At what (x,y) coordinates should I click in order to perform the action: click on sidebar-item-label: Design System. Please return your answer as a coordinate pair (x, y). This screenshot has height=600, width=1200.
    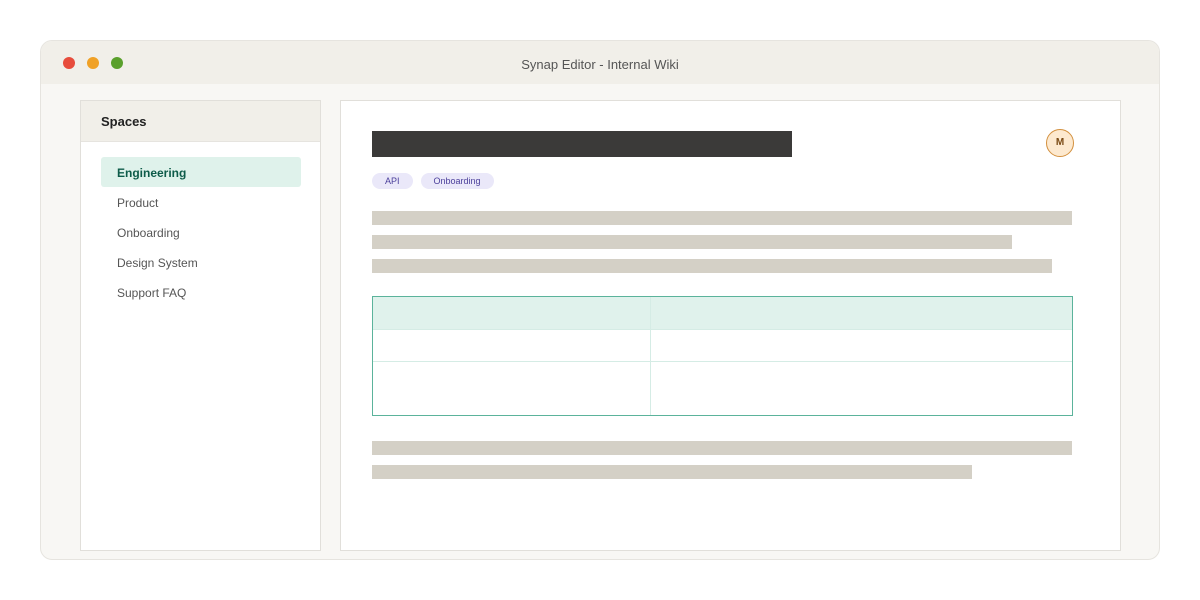
    Looking at the image, I should click on (157, 263).